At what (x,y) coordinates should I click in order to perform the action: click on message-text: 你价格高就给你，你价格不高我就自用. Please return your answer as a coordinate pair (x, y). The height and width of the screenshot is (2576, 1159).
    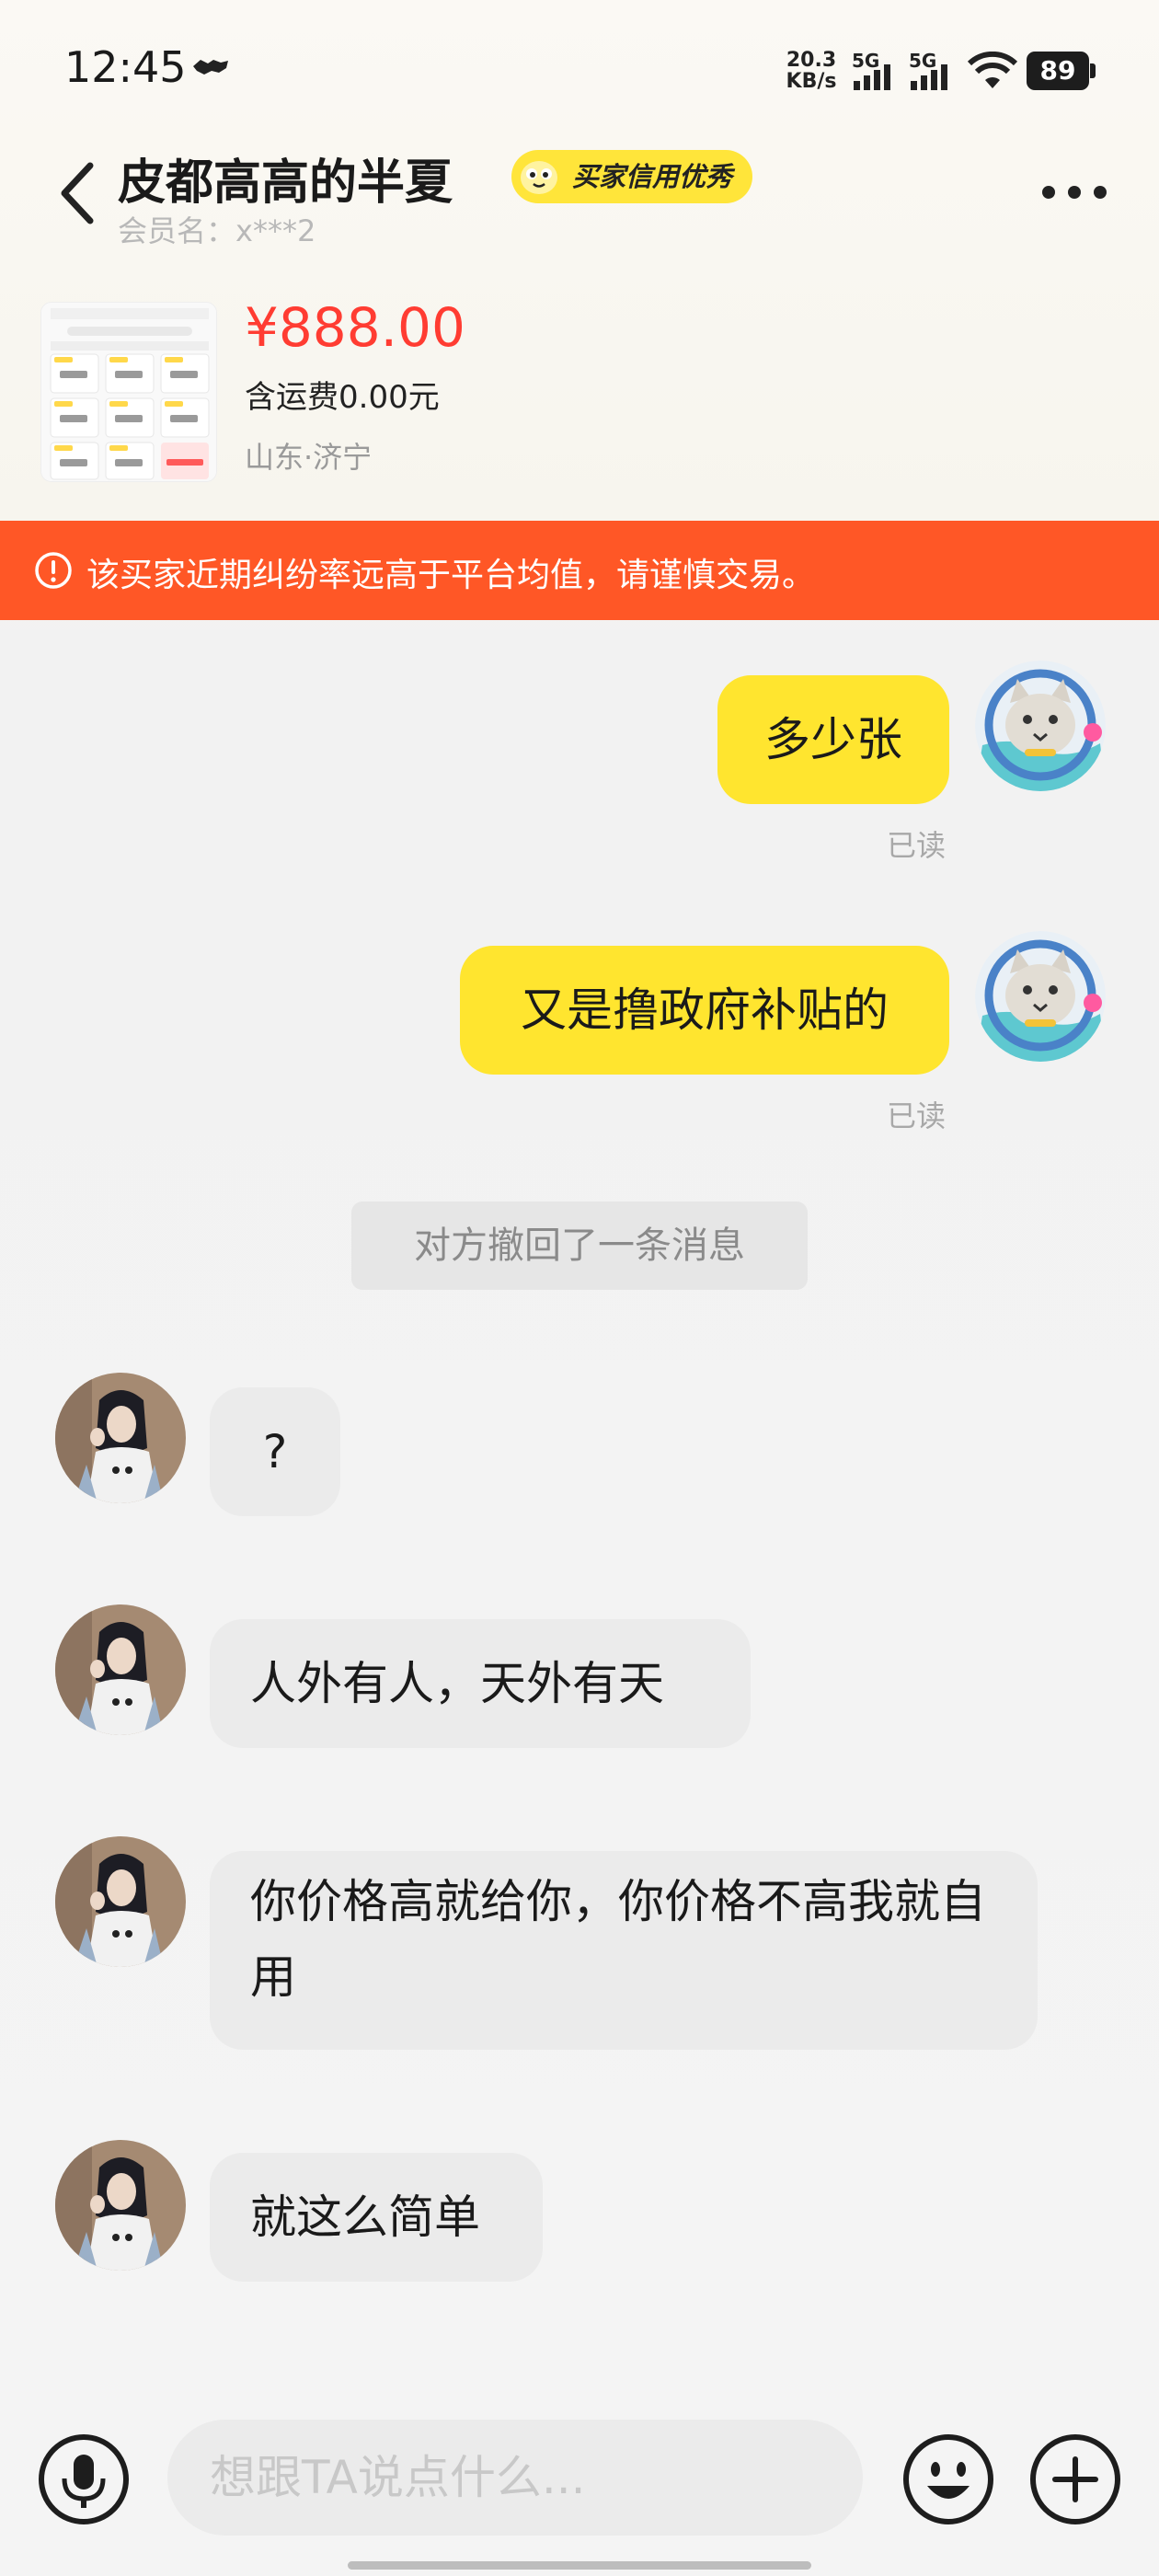
    Looking at the image, I should click on (618, 1939).